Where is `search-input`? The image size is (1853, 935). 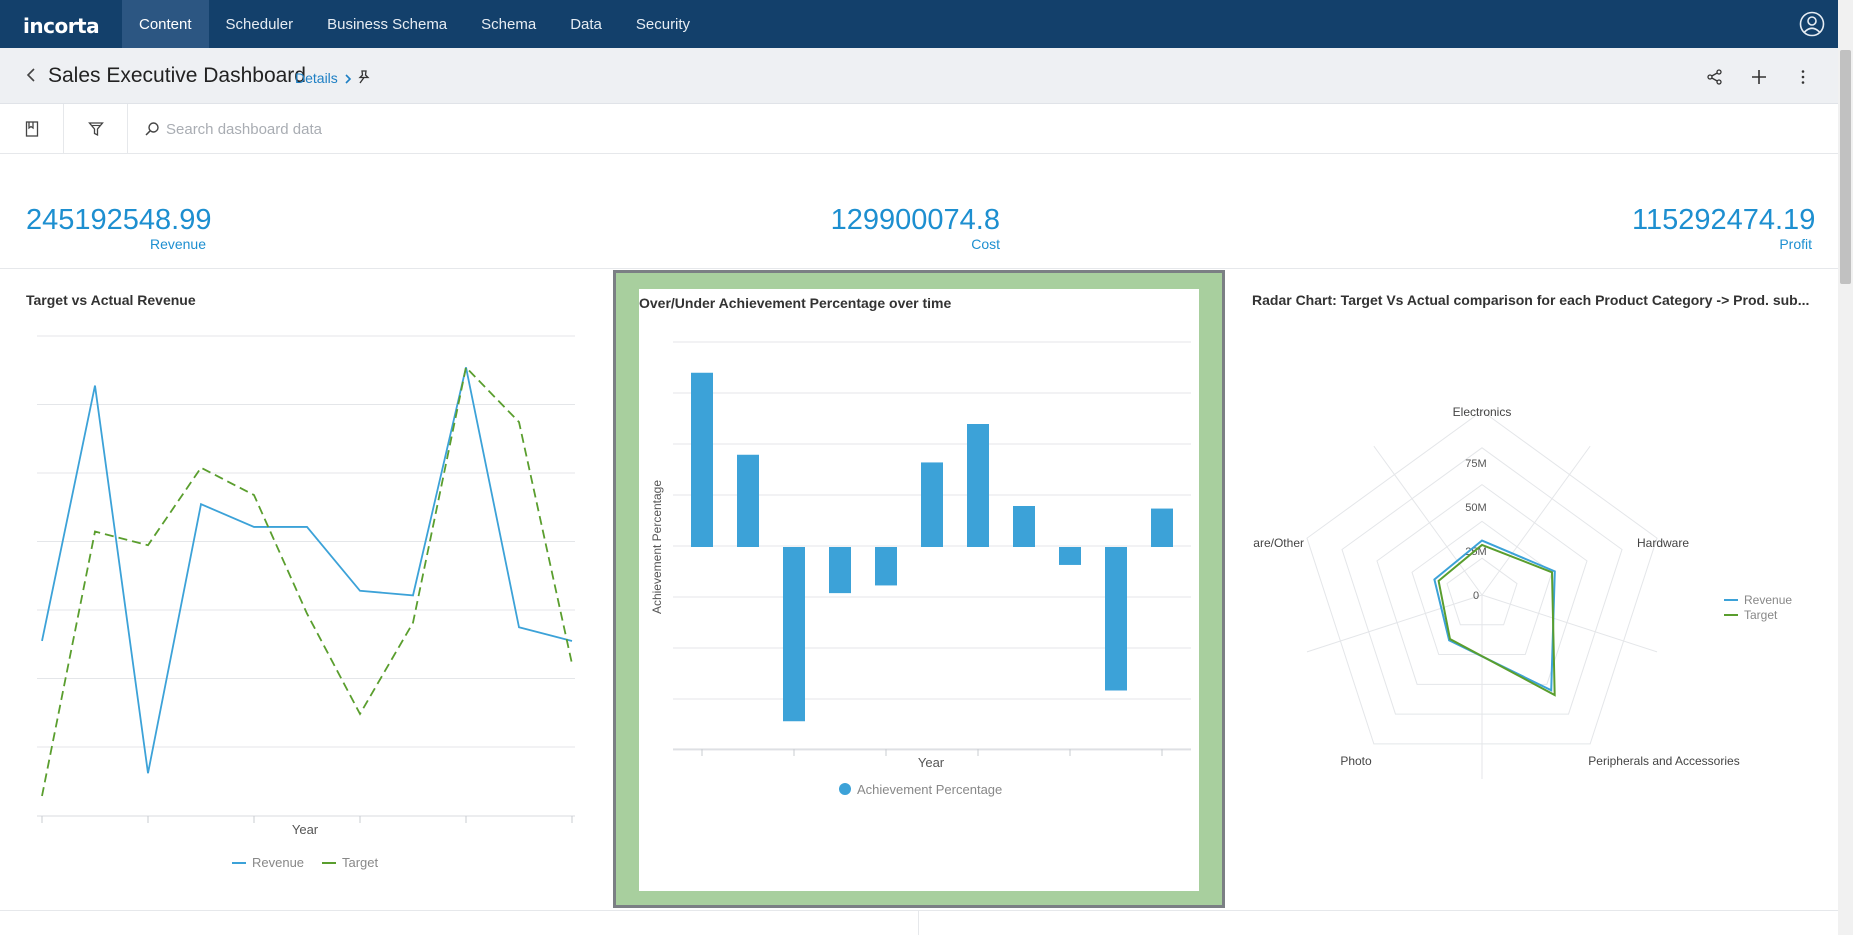 search-input is located at coordinates (466, 129).